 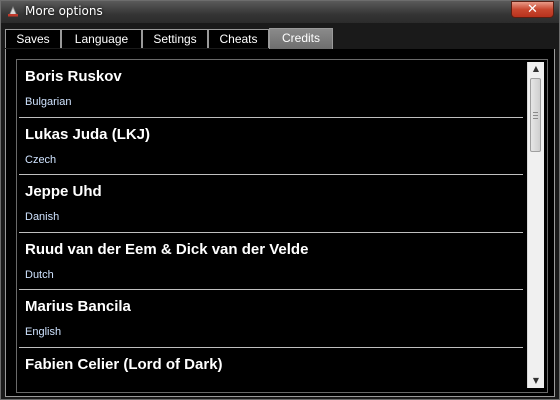 What do you see at coordinates (536, 381) in the screenshot?
I see `scroll-down-arrow-icon: ▼` at bounding box center [536, 381].